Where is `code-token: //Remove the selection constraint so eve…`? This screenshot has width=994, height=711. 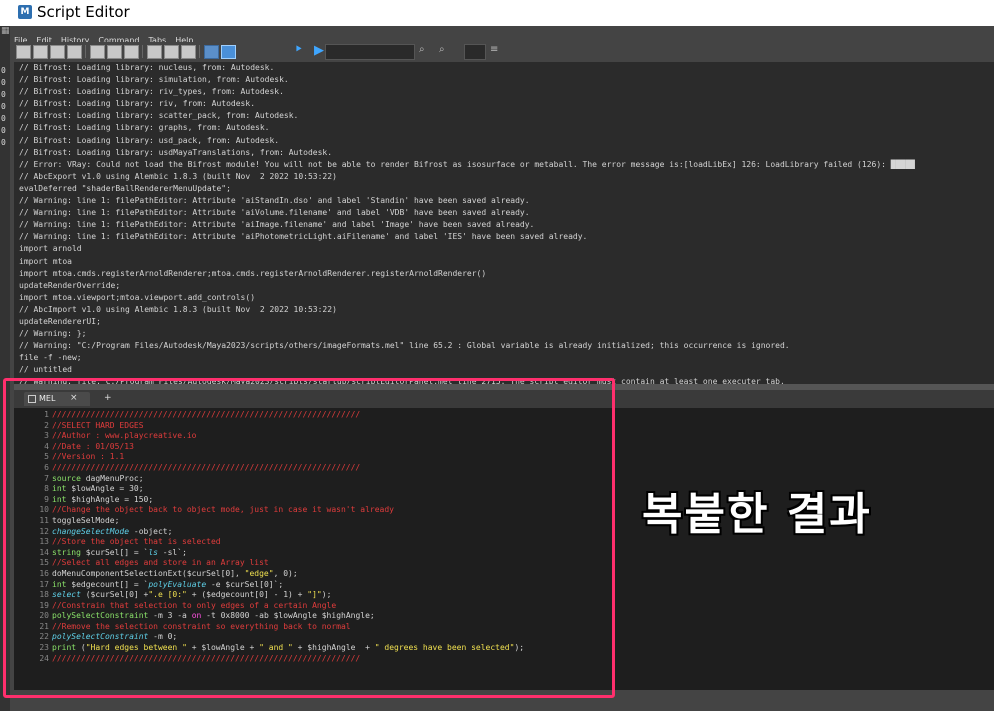 code-token: //Remove the selection constraint so eve… is located at coordinates (201, 626).